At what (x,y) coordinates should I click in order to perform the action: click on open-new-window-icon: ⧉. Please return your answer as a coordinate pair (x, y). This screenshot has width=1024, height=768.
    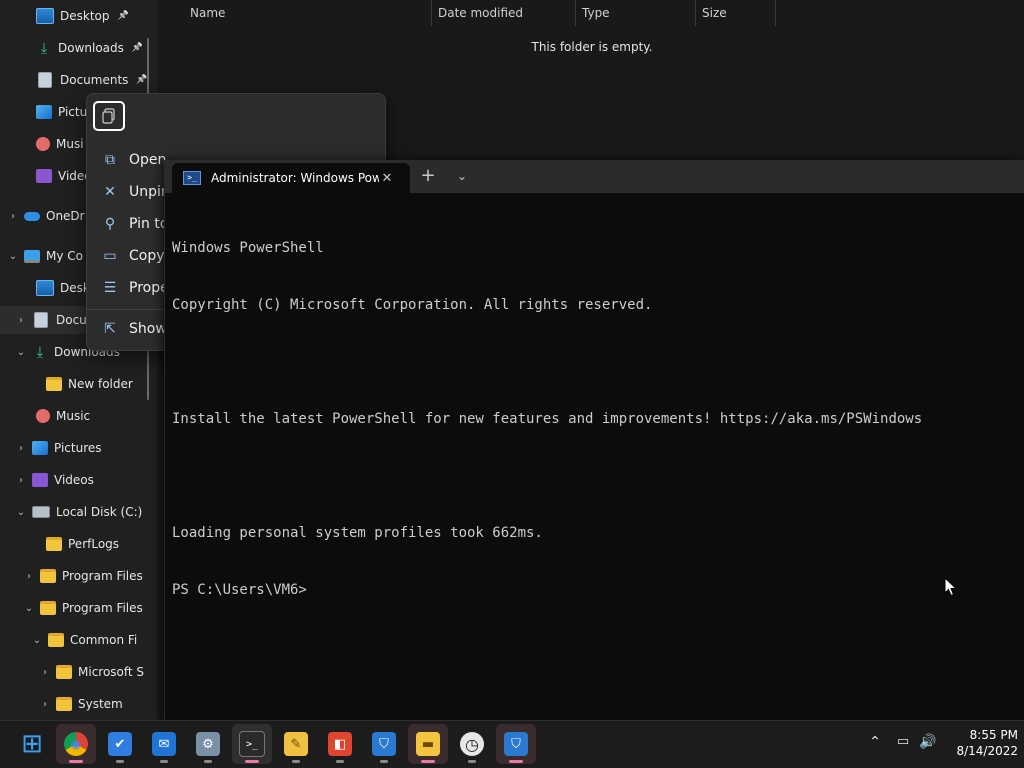
    Looking at the image, I should click on (110, 160).